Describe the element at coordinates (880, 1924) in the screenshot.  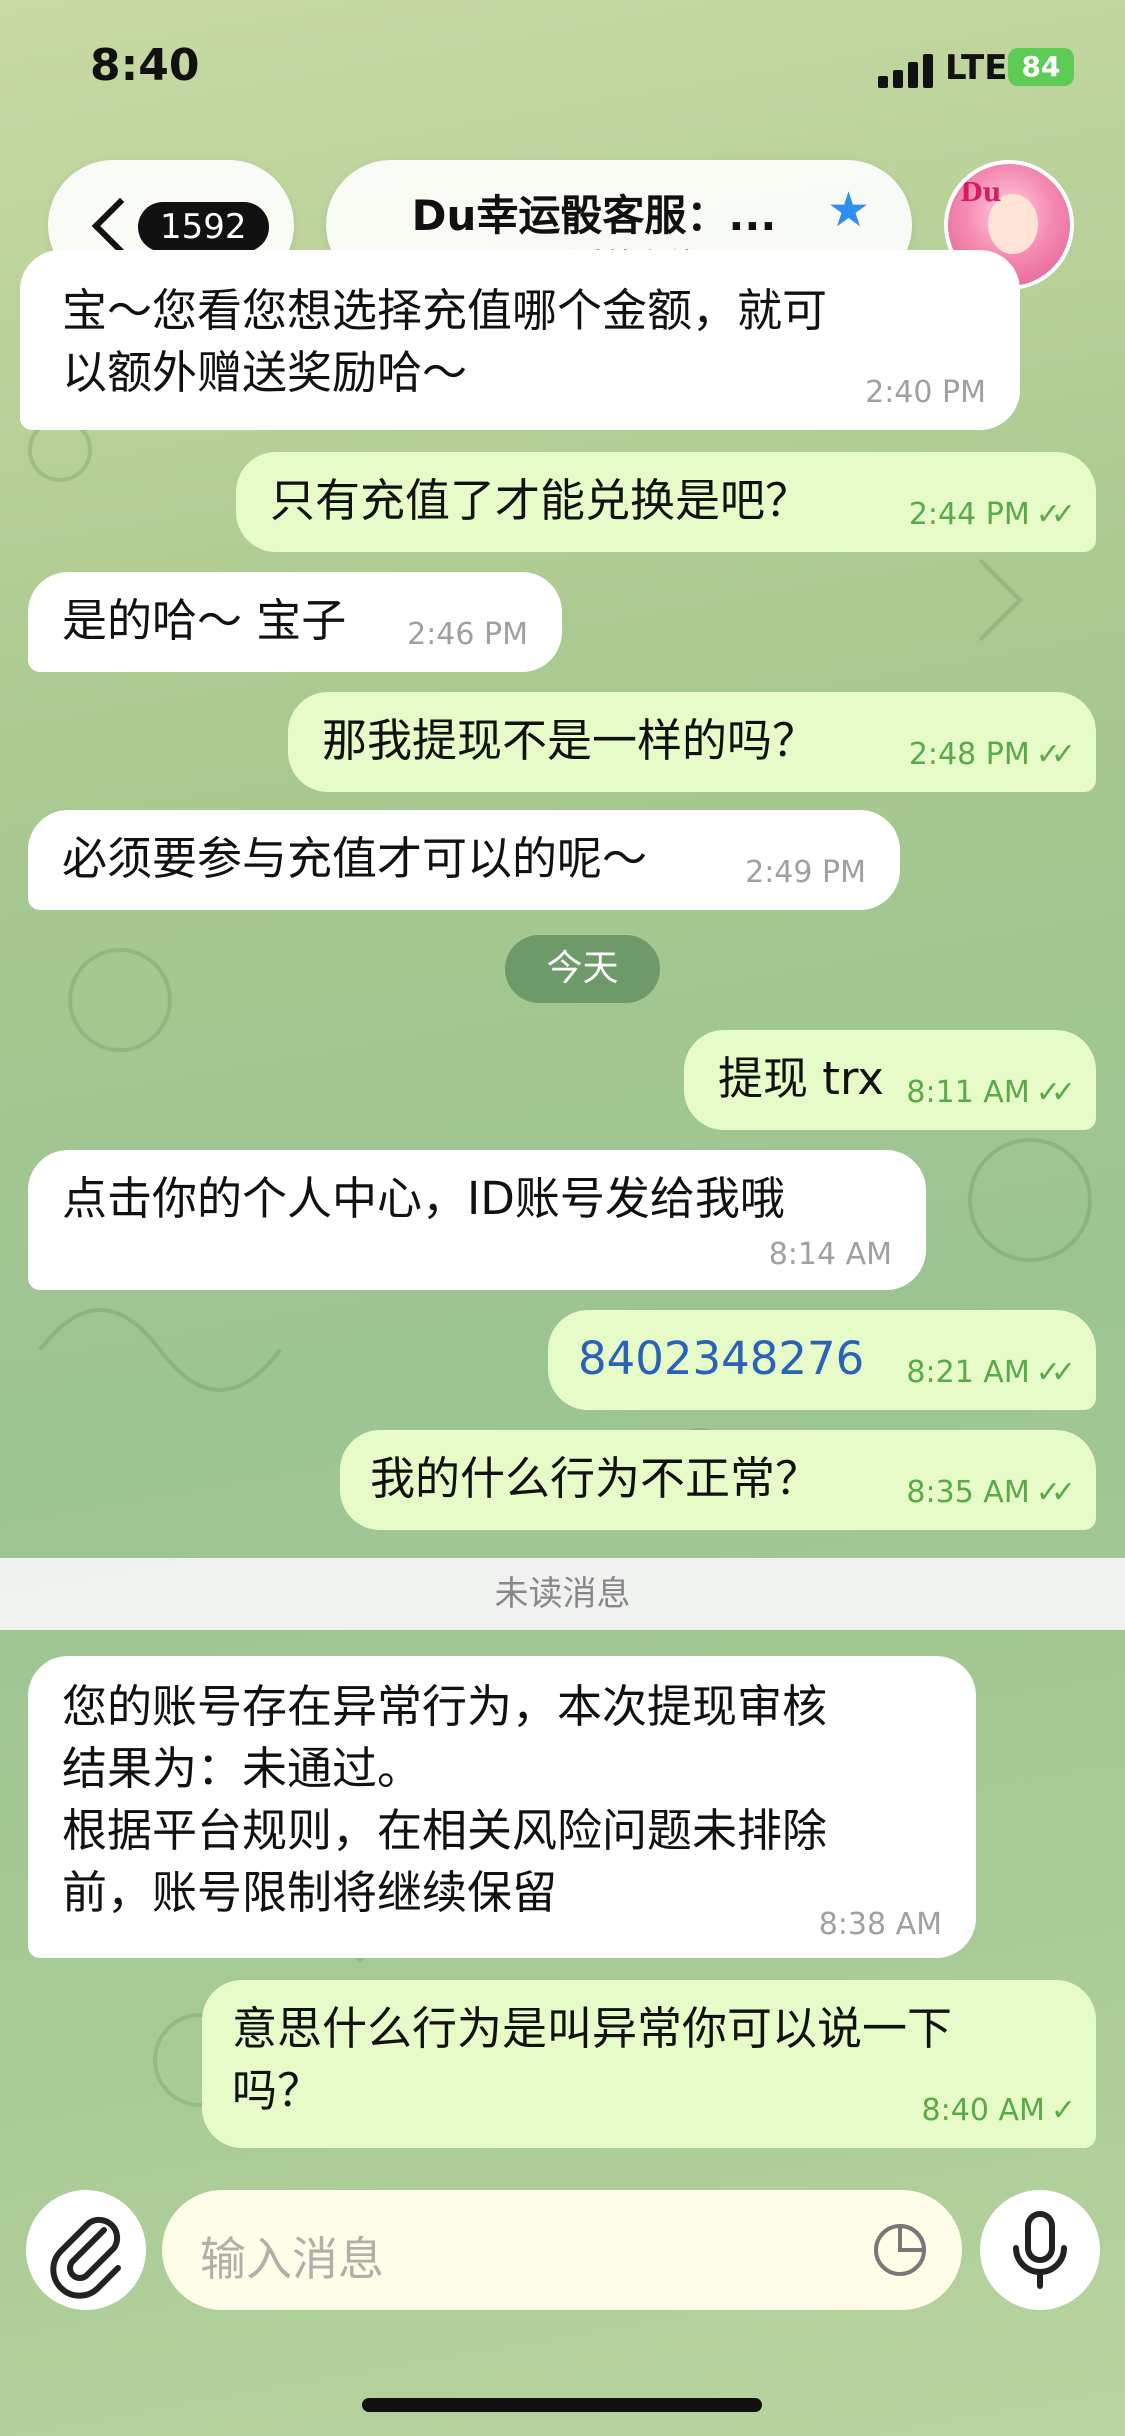
I see `message-time: 8:38 AM` at that location.